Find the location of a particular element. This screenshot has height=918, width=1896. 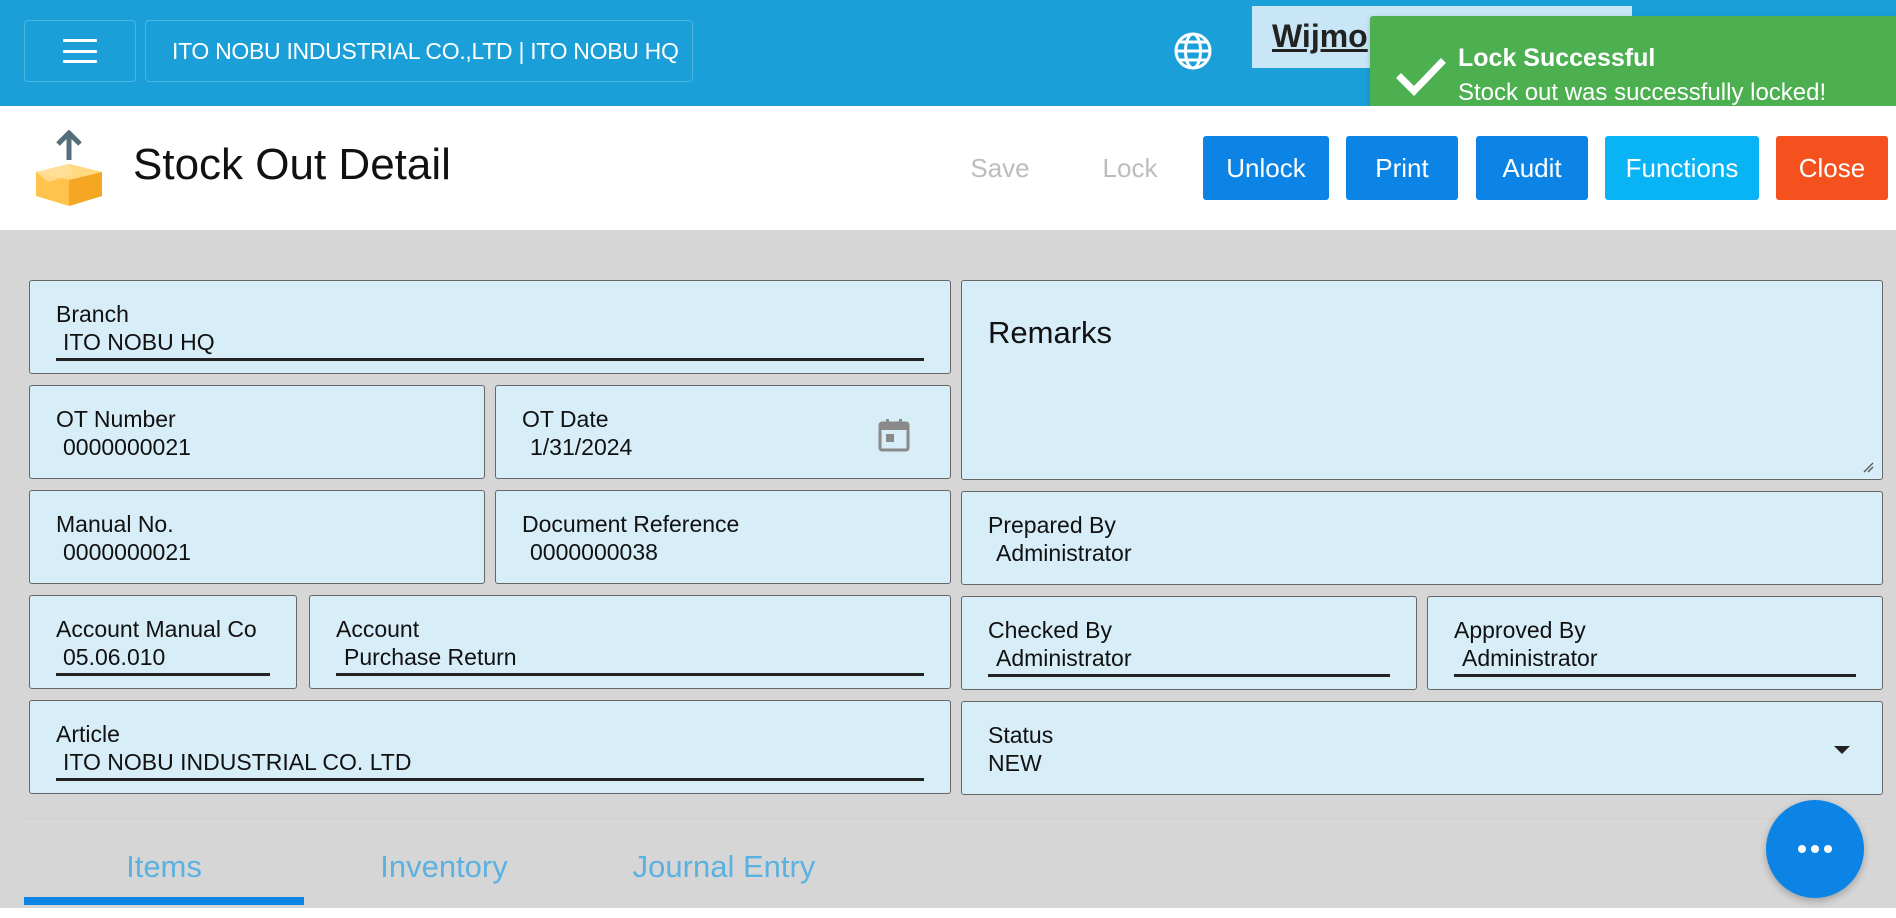

approved-by-value: Administrator is located at coordinates (1530, 658).